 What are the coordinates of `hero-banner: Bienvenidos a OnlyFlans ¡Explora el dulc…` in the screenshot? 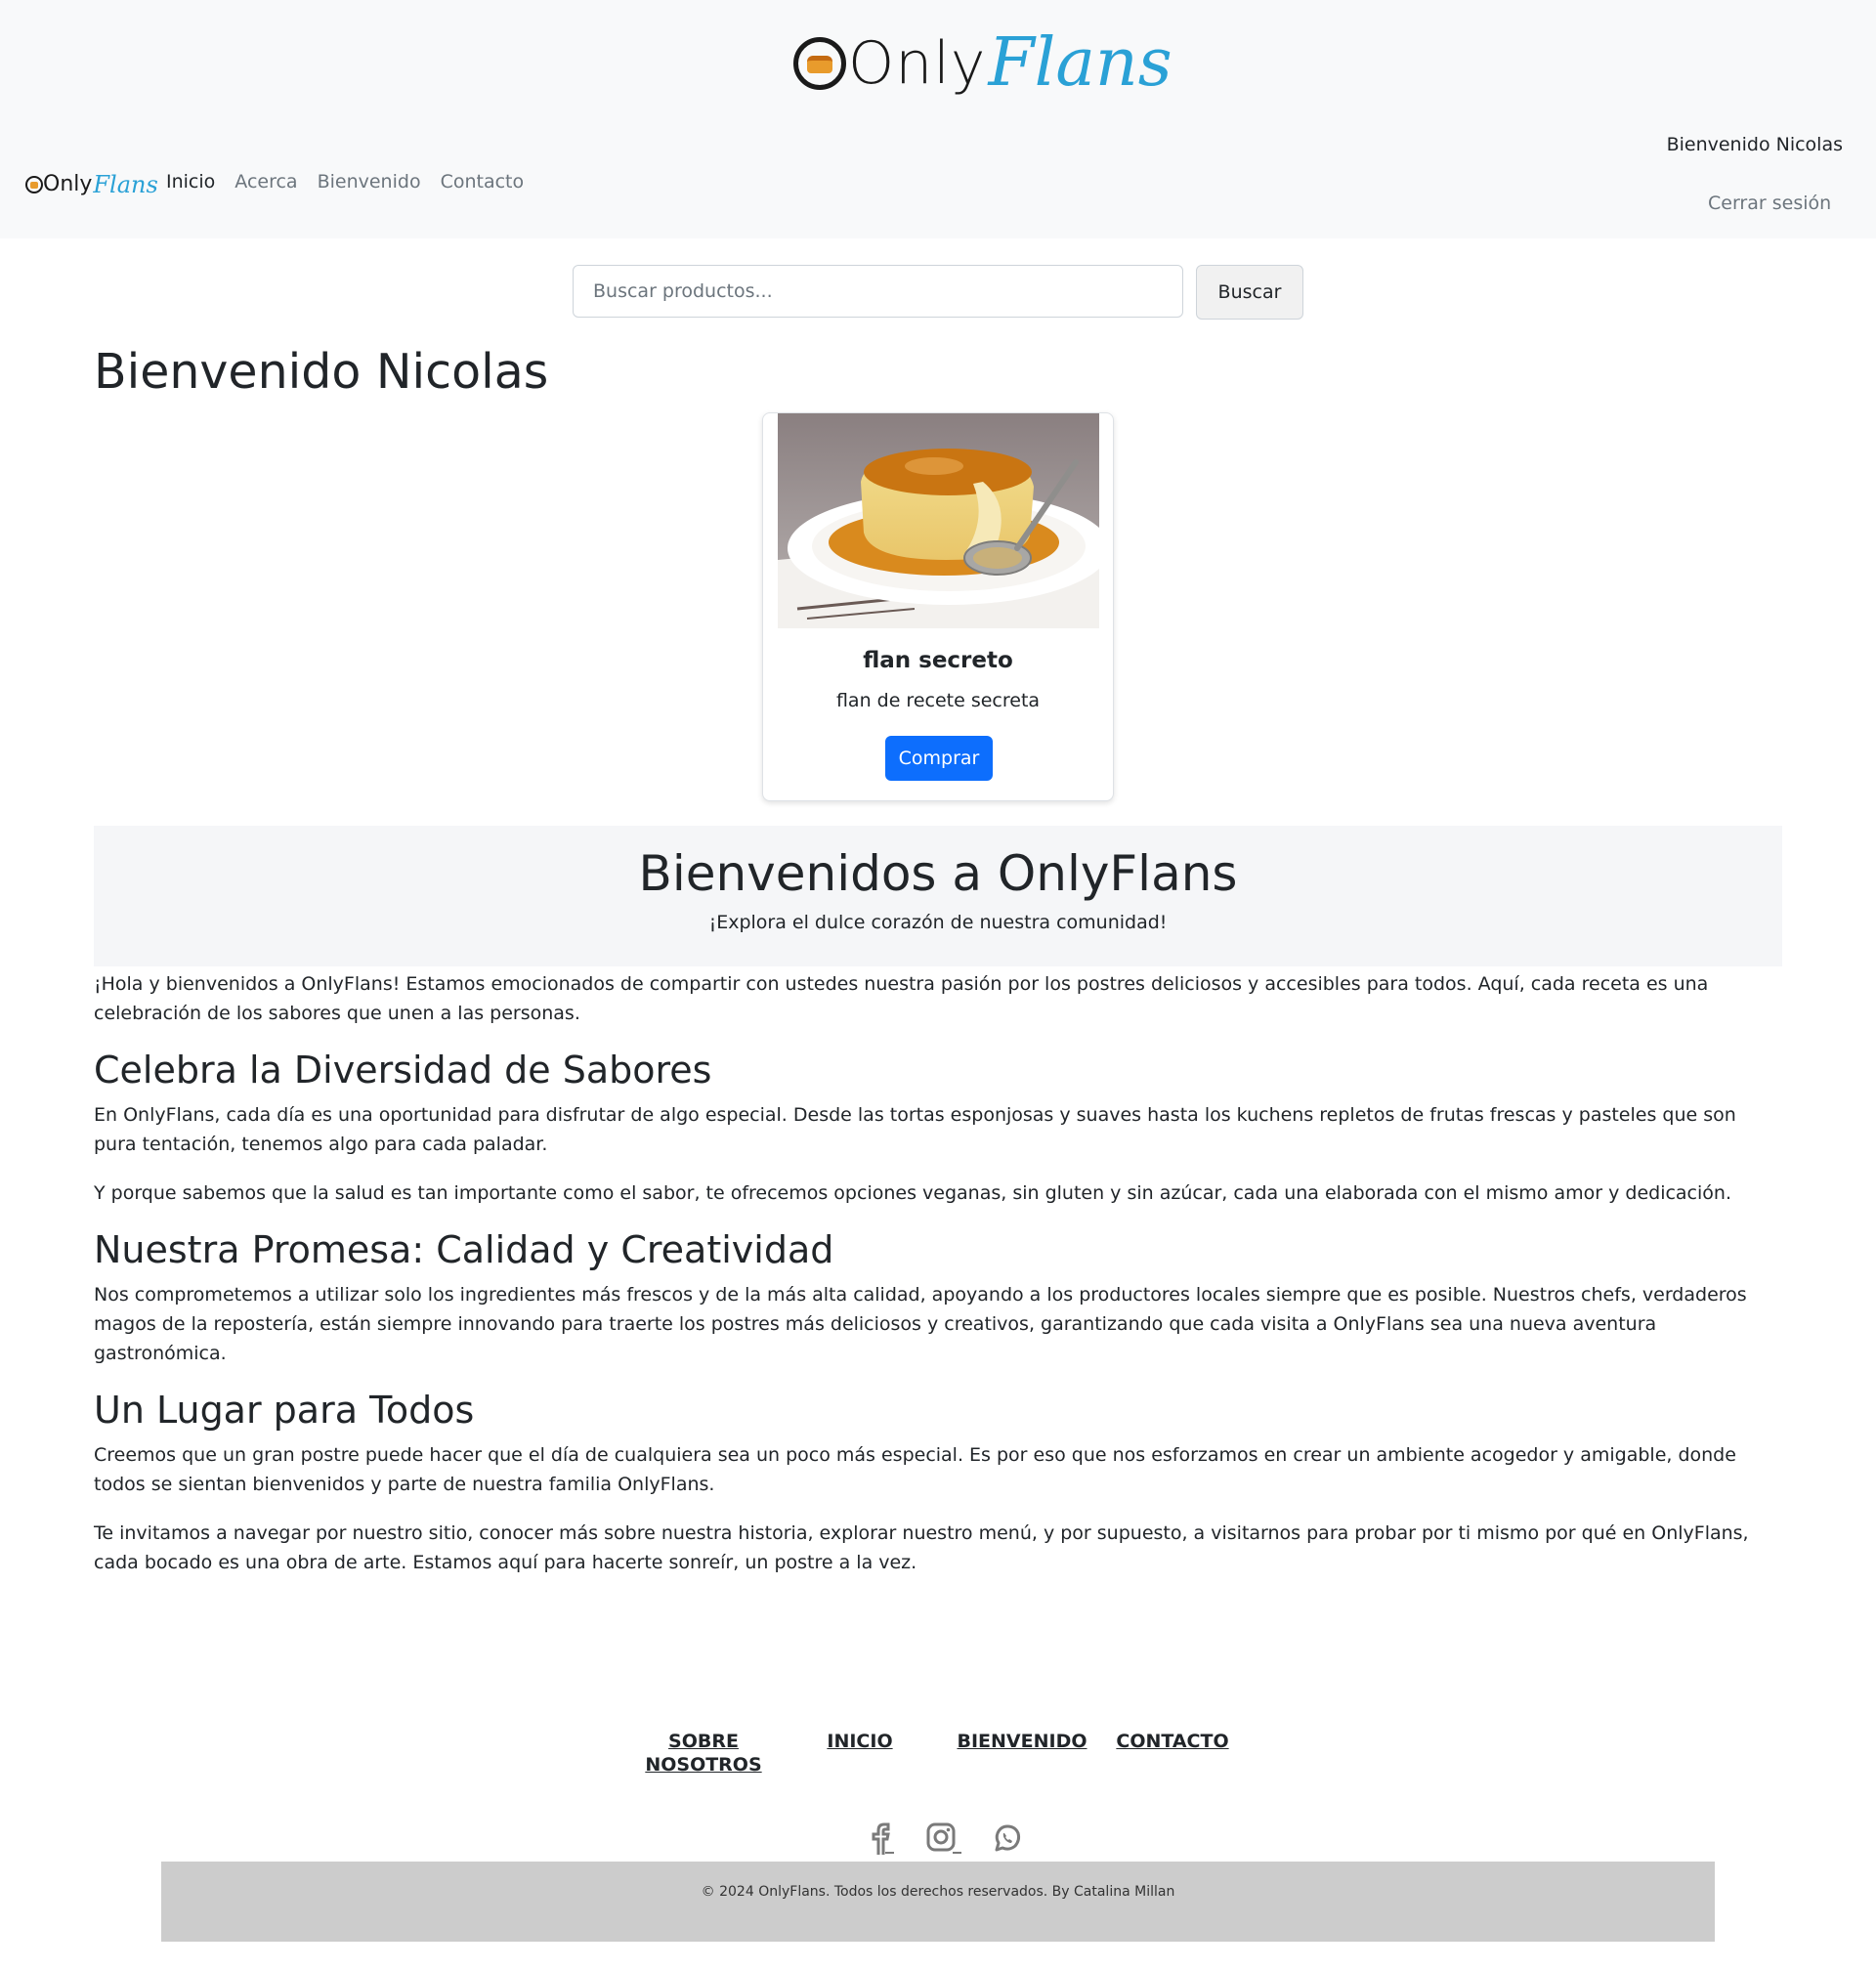 It's located at (938, 896).